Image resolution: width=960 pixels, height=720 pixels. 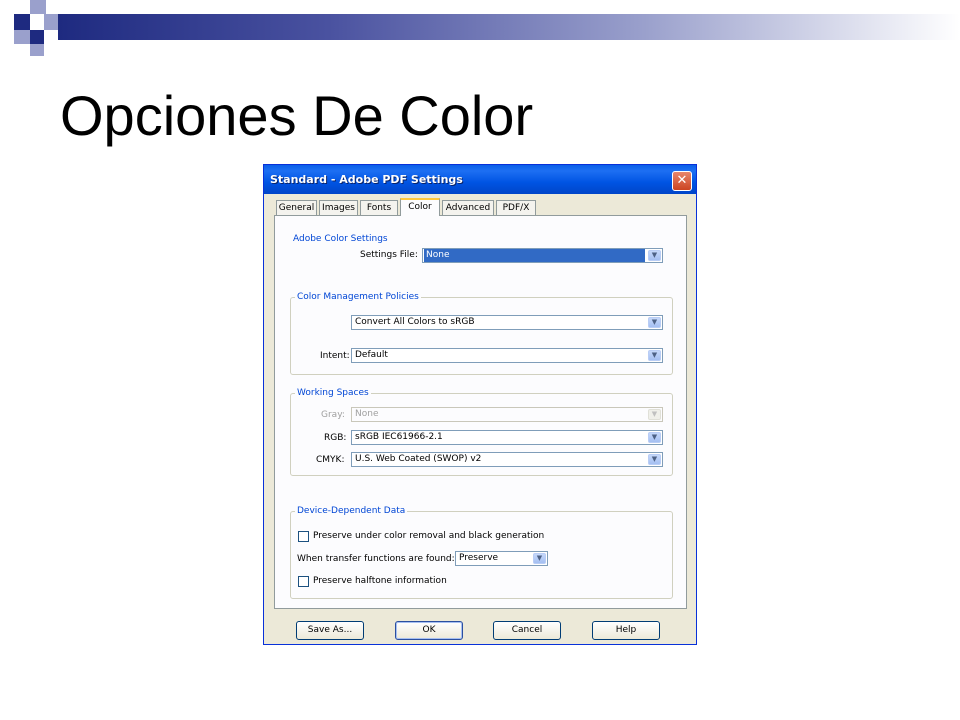 I want to click on rgb-select: sRGB IEC61966-2.1 ▼, so click(x=507, y=437).